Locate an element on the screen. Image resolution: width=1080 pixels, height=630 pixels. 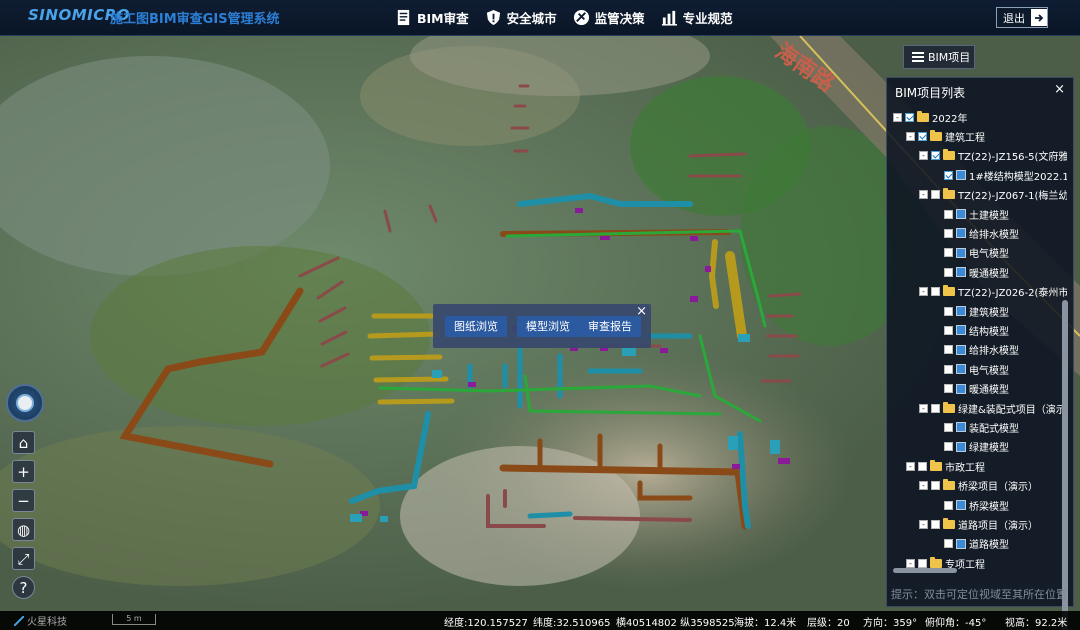
zoom-out-button: − is located at coordinates (23, 500).